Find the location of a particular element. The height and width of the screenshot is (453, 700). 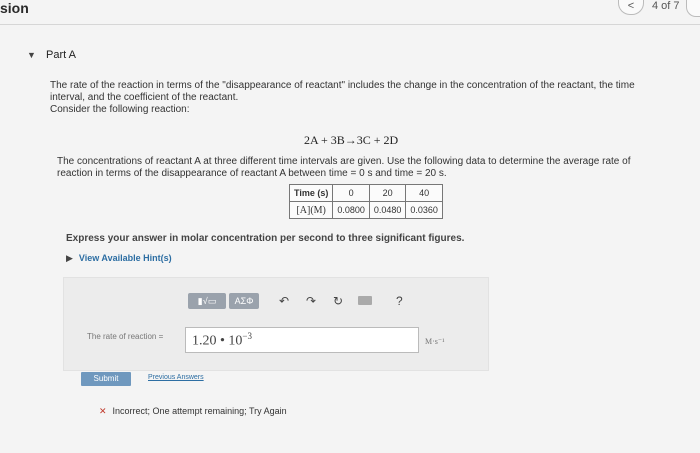

part-collapse-icon: ▼ is located at coordinates (31, 55).